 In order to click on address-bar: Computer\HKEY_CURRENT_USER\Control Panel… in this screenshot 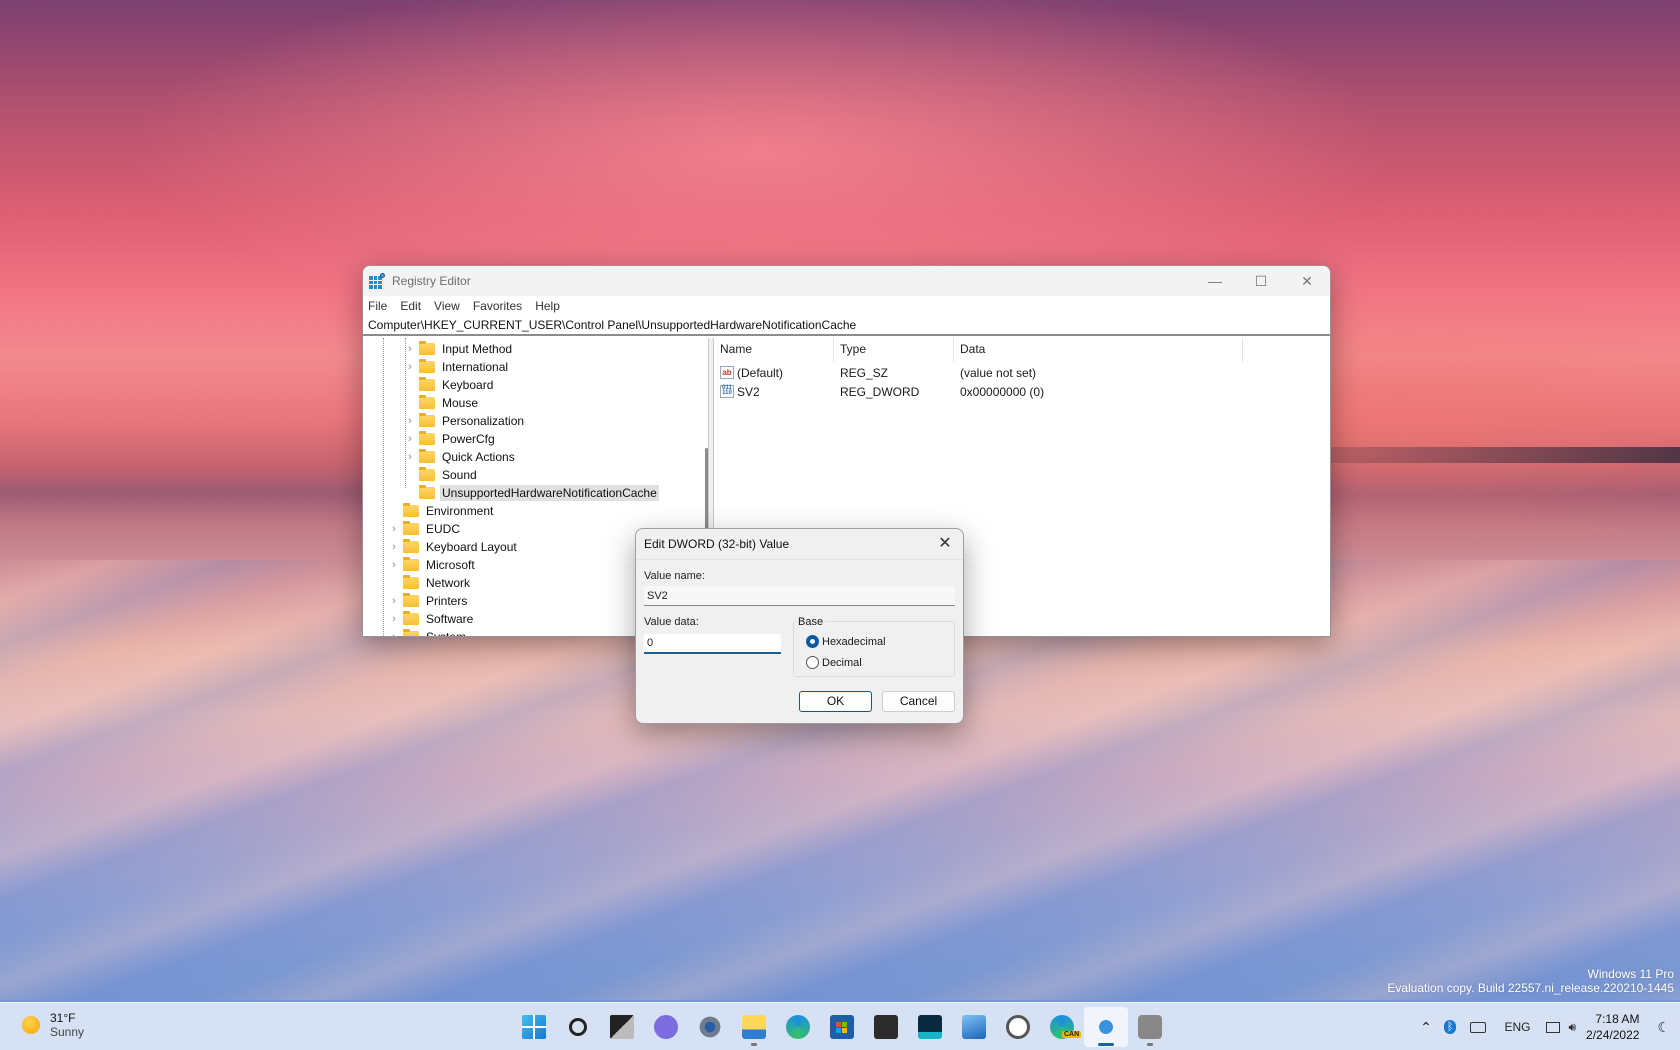, I will do `click(846, 326)`.